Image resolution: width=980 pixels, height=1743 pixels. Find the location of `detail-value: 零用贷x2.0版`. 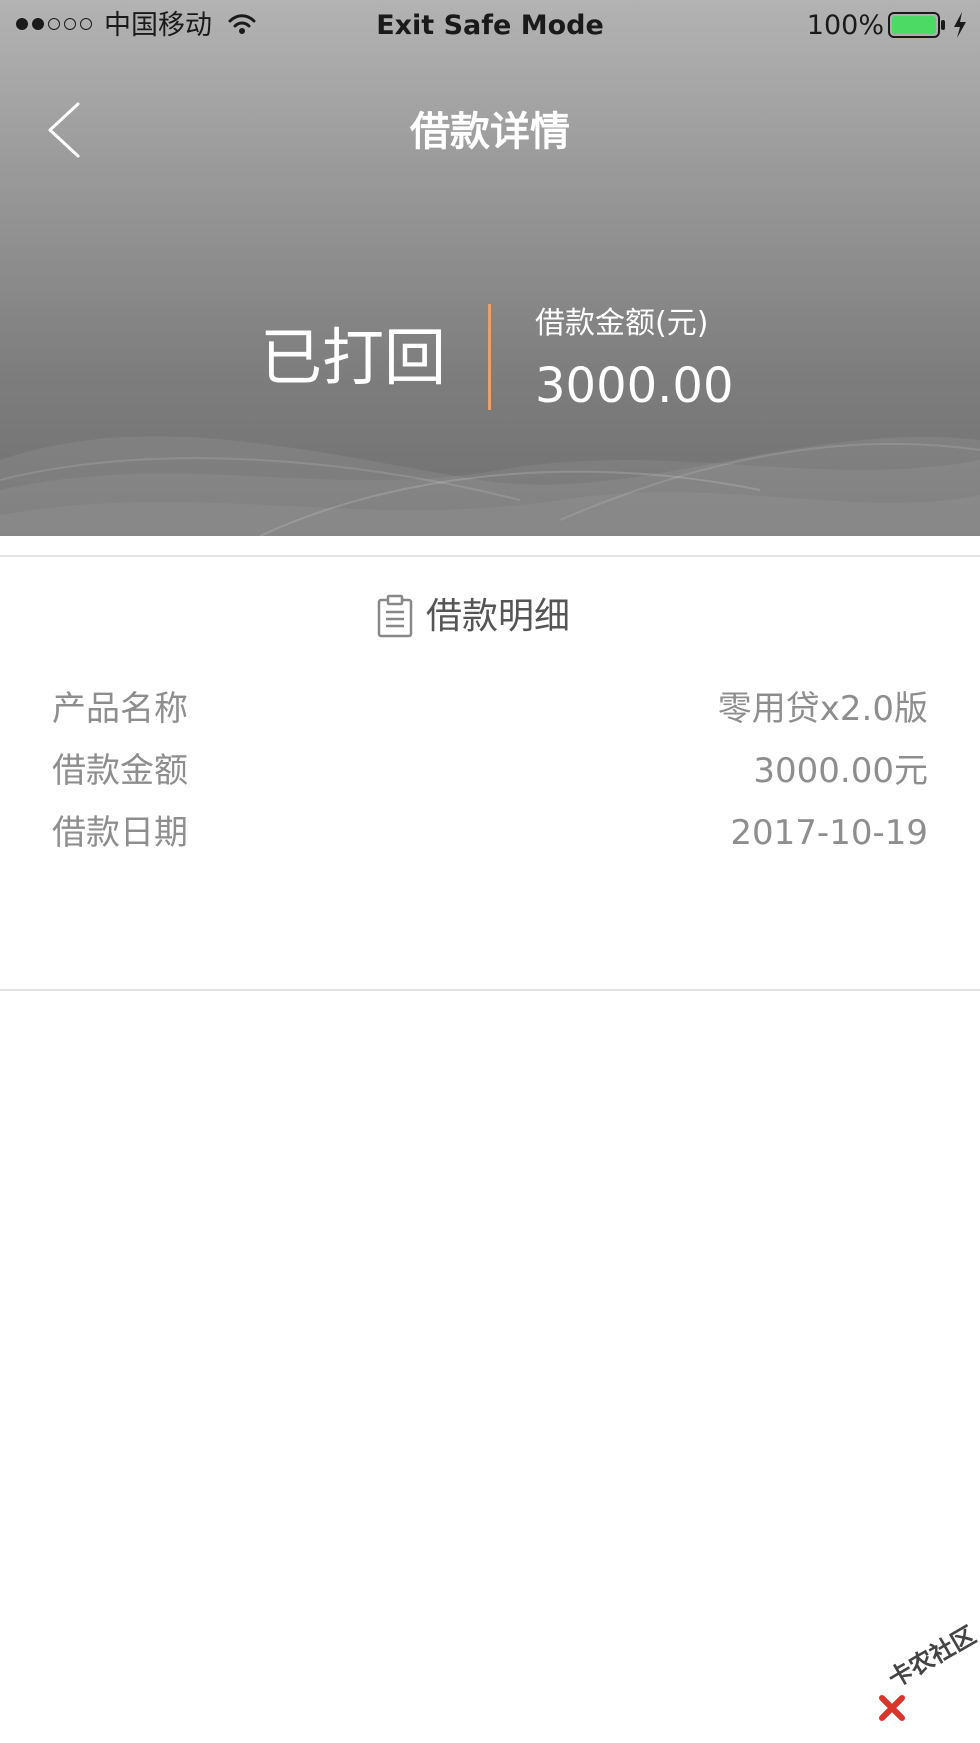

detail-value: 零用贷x2.0版 is located at coordinates (822, 709).